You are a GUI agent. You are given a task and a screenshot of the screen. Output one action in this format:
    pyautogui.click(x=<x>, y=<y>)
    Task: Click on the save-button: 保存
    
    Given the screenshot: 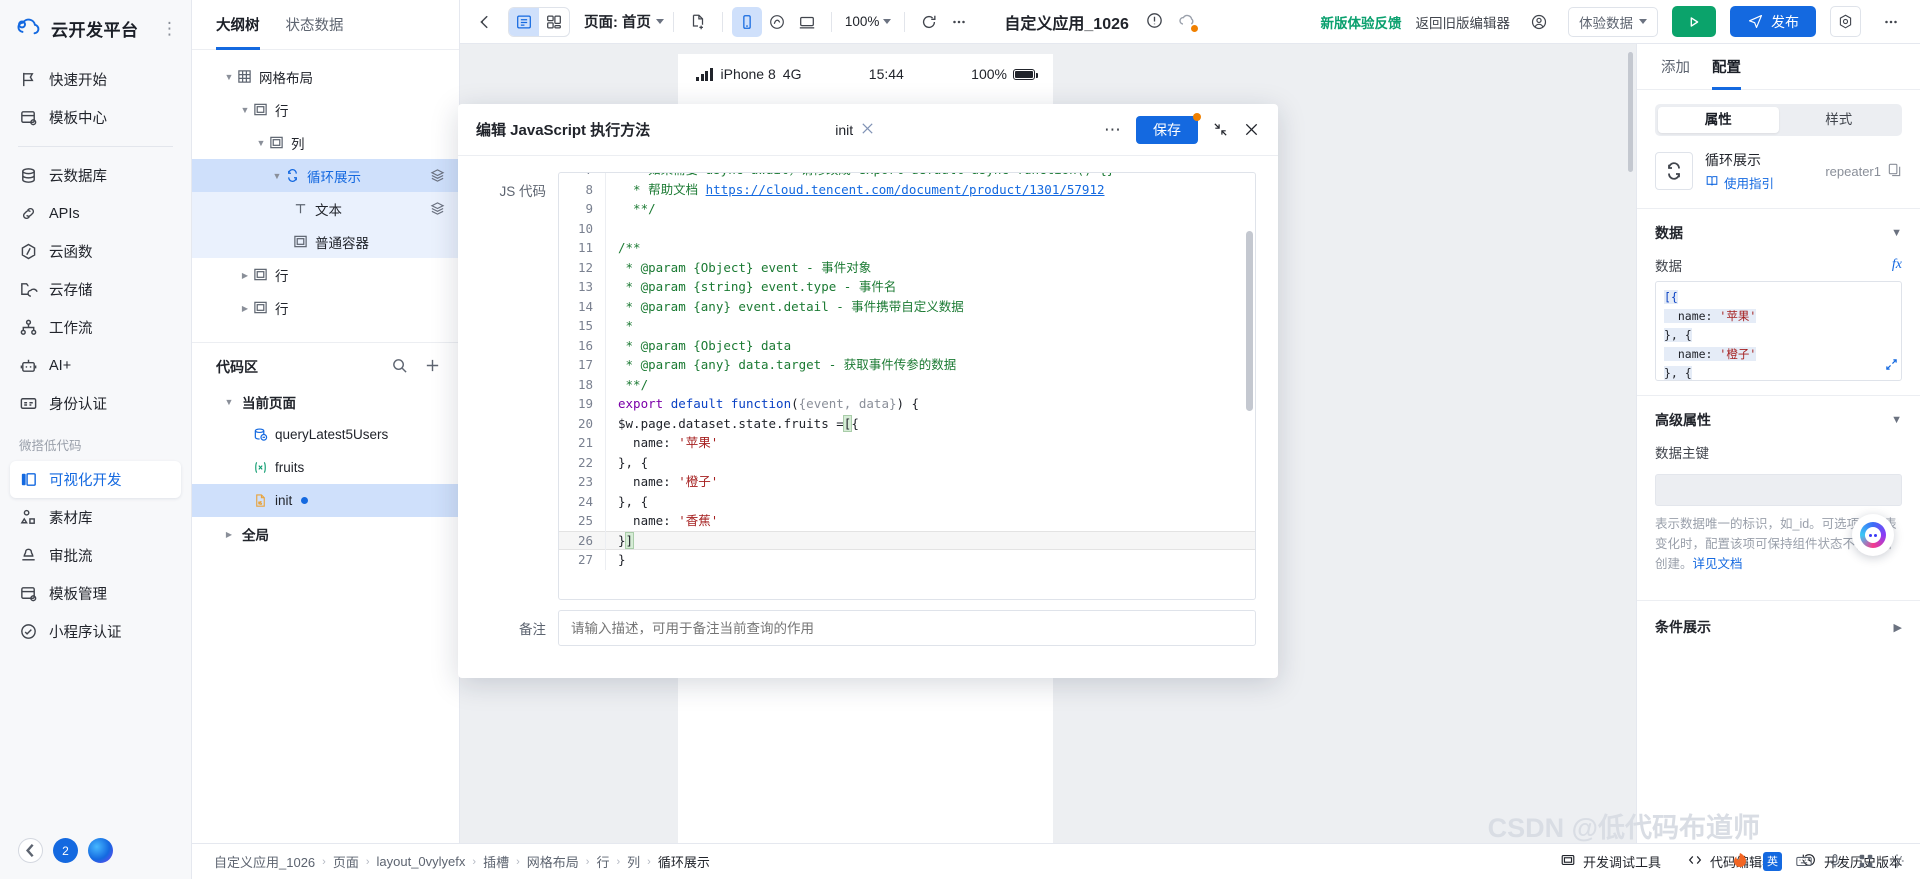 What is the action you would take?
    pyautogui.click(x=1167, y=129)
    